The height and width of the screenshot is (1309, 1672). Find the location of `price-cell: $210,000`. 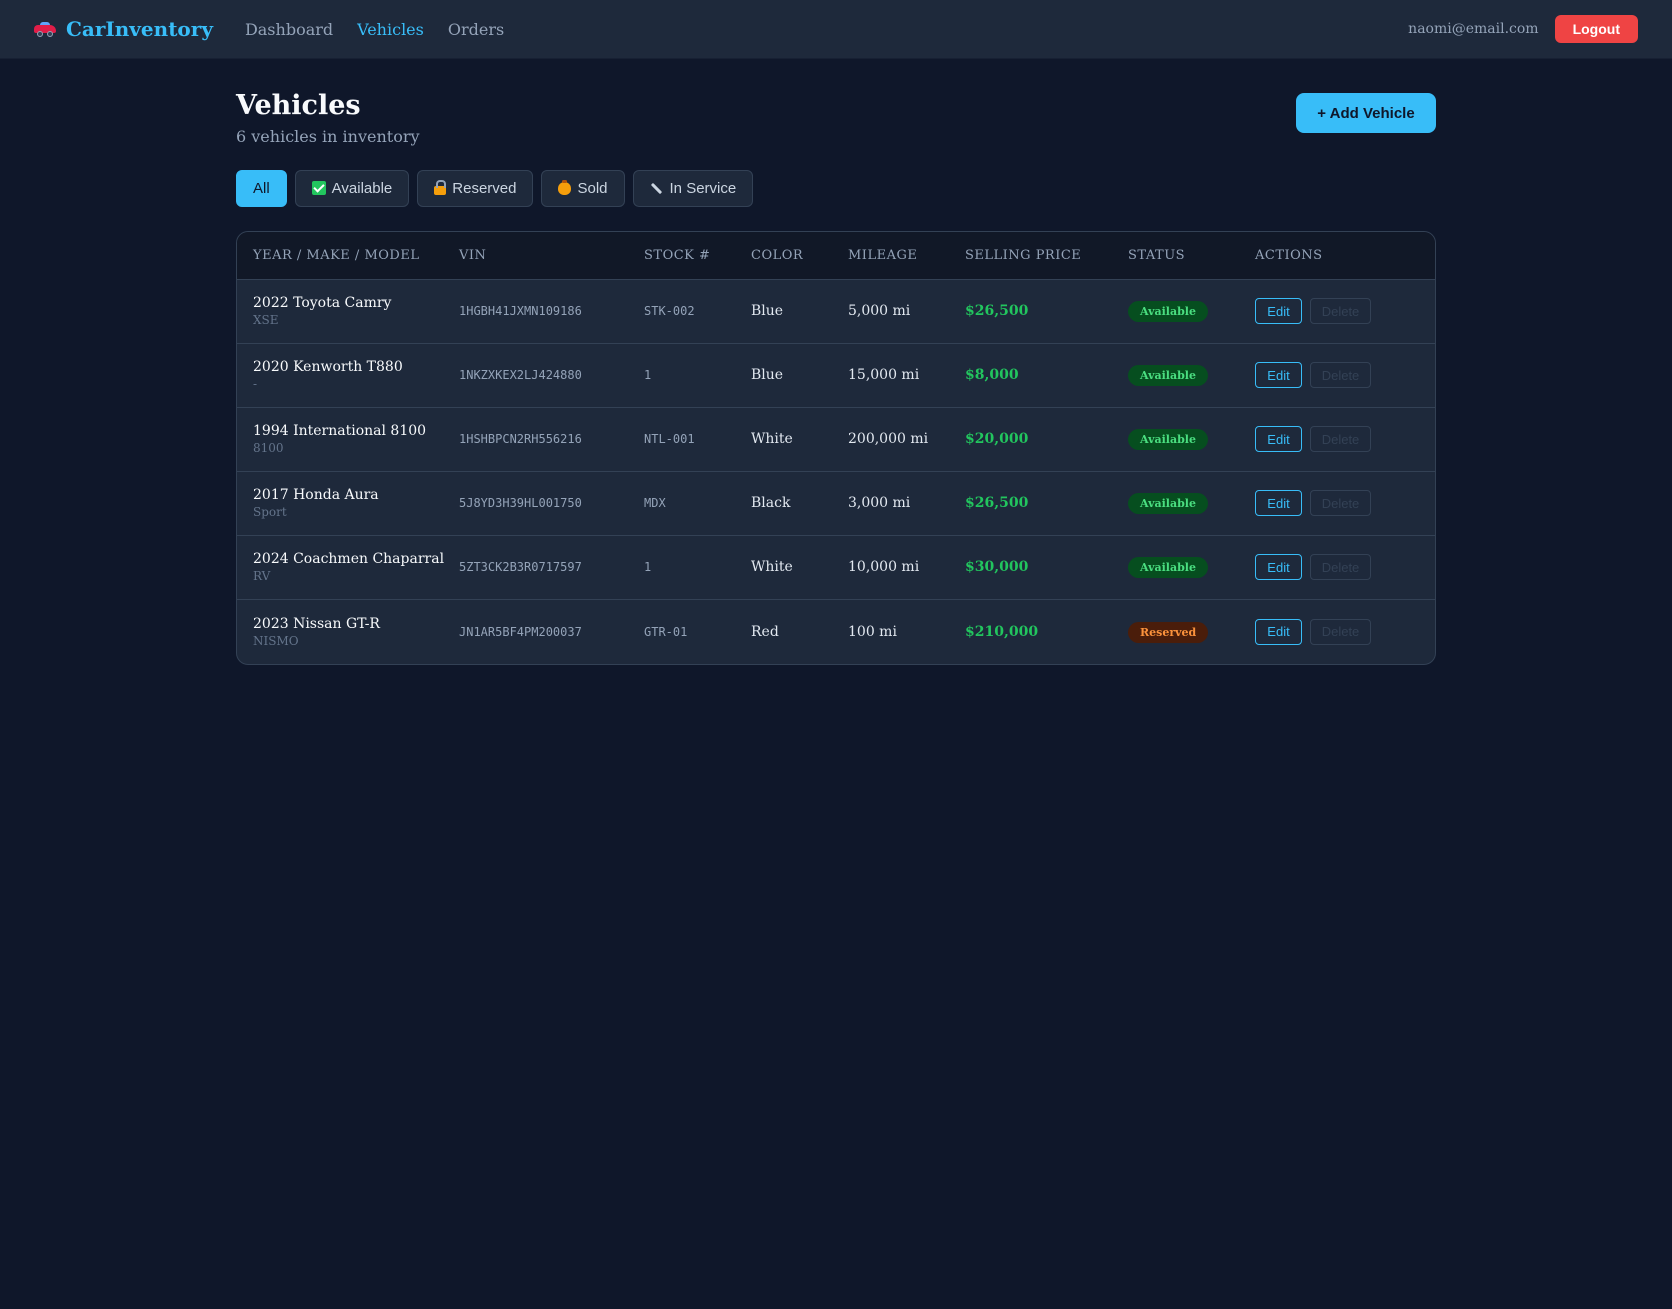

price-cell: $210,000 is located at coordinates (1002, 631).